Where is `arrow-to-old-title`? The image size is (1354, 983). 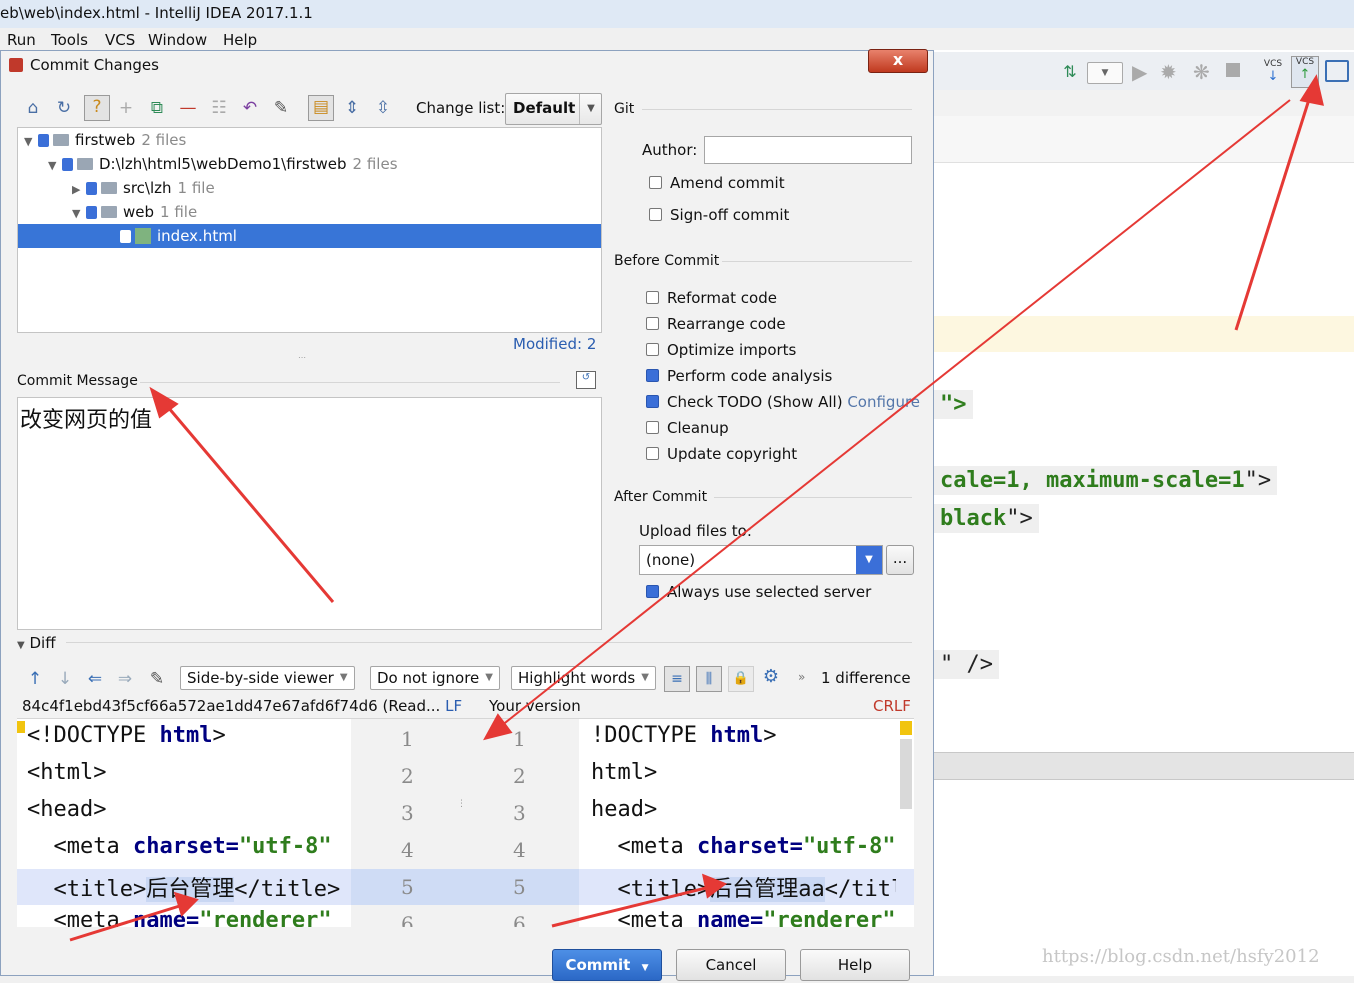 arrow-to-old-title is located at coordinates (128, 922).